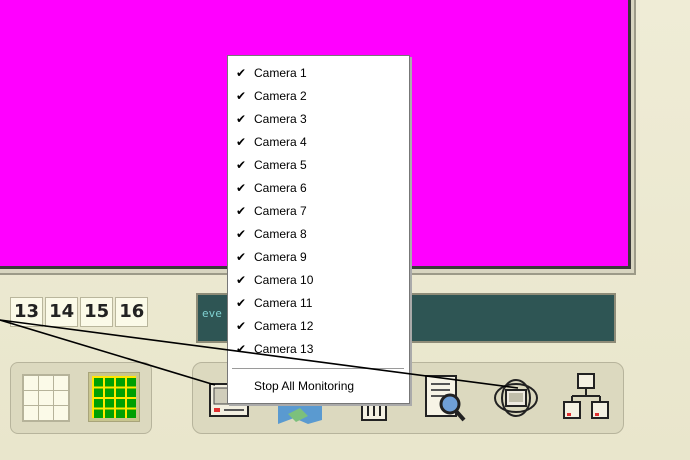  What do you see at coordinates (132, 312) in the screenshot?
I see `channel-16-button: 16` at bounding box center [132, 312].